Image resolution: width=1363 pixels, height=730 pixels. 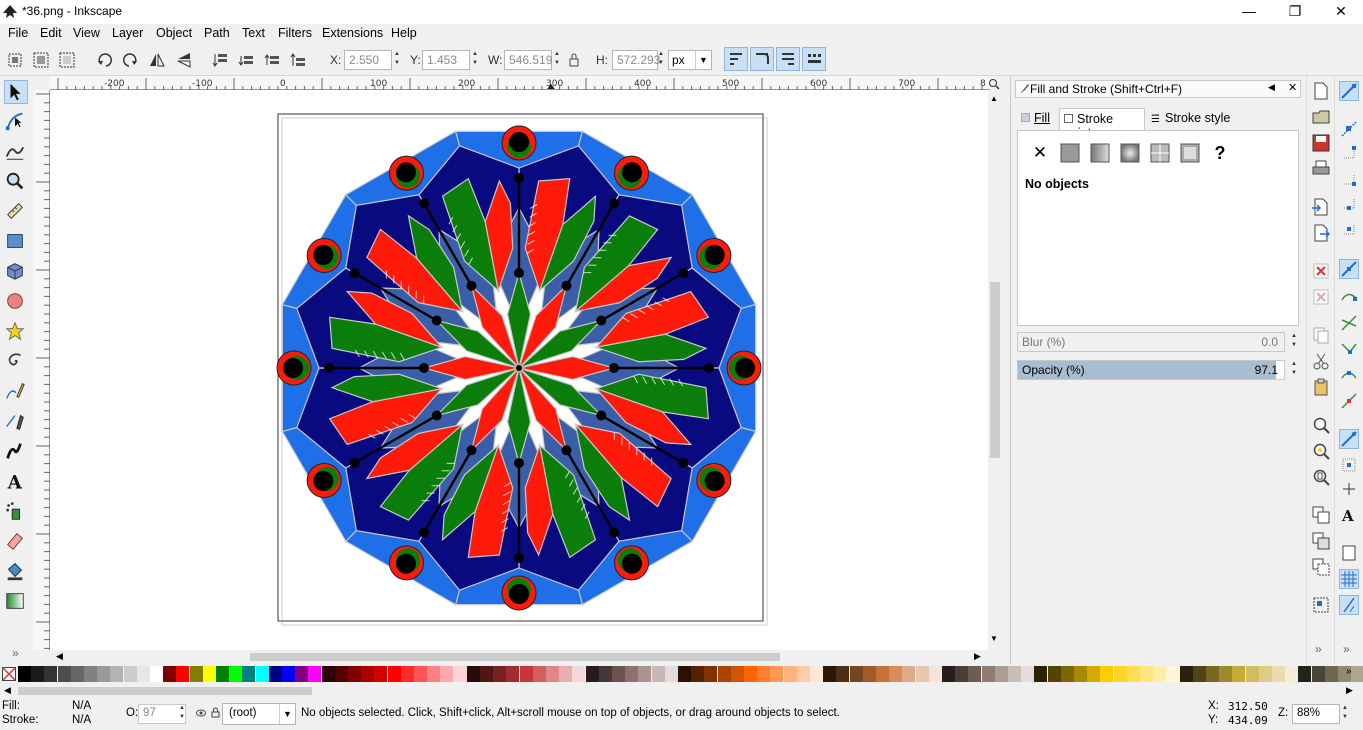 I want to click on snap-intersections-icon, so click(x=1349, y=323).